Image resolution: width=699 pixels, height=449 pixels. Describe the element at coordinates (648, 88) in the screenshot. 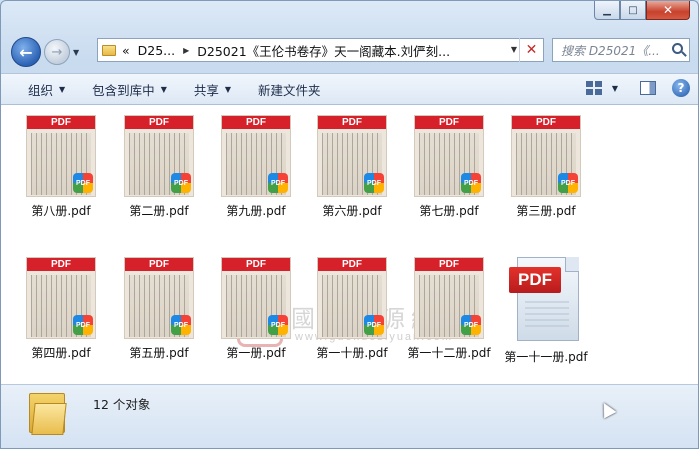

I see `preview-pane-icon` at that location.